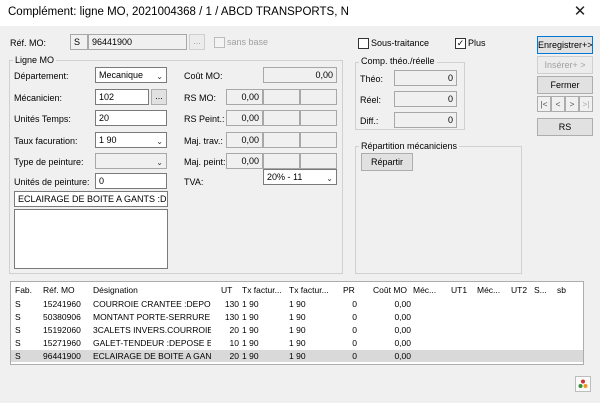 This screenshot has width=600, height=403. I want to click on col-designation: Désignation, so click(152, 290).